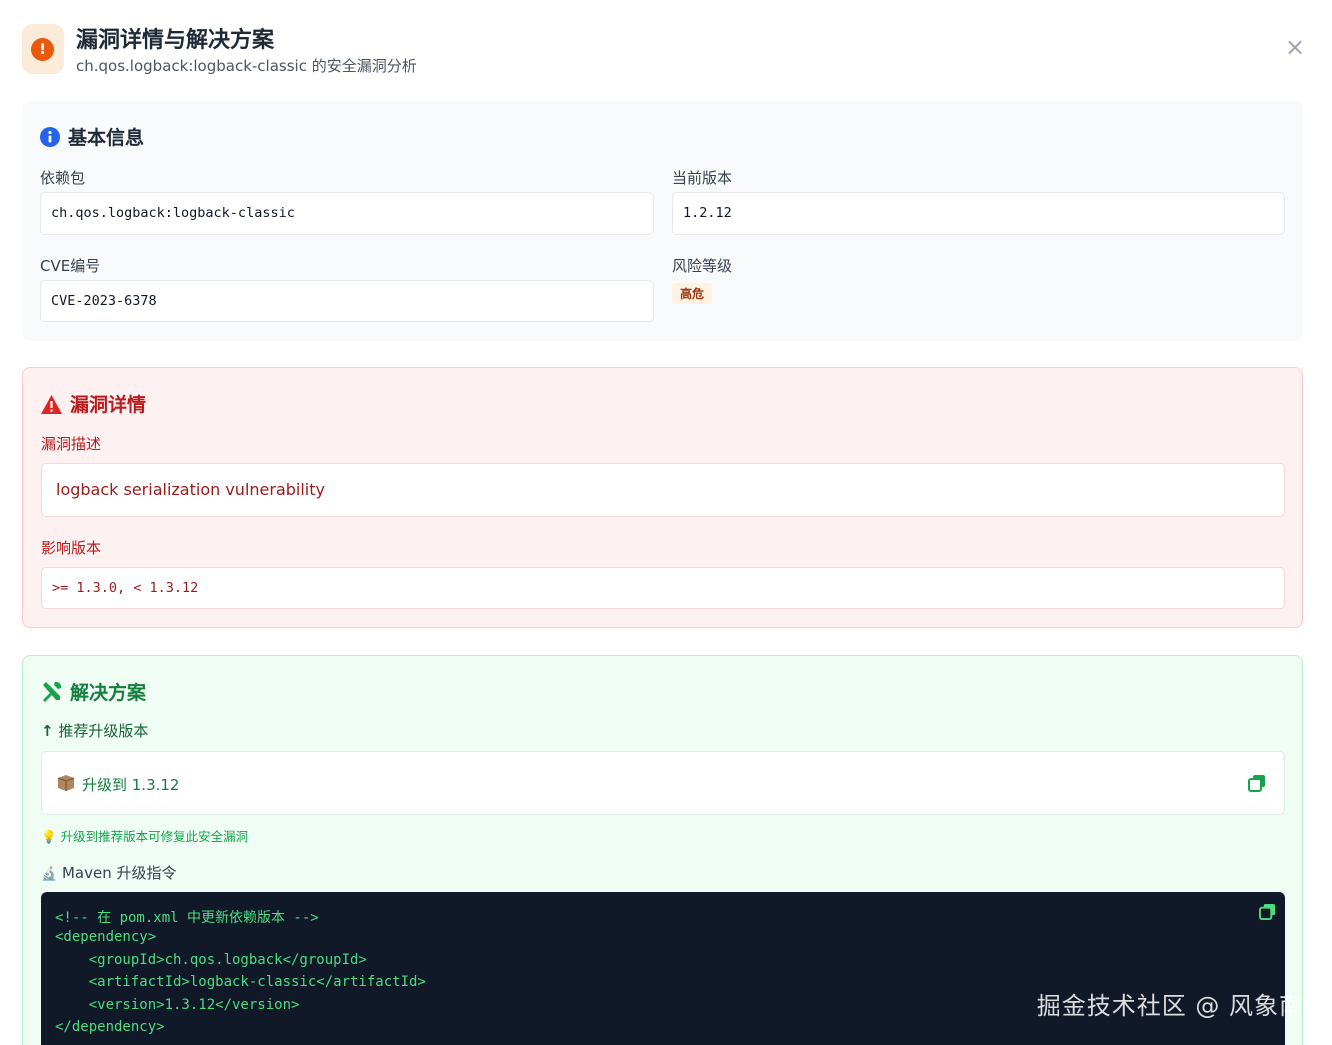 Image resolution: width=1332 pixels, height=1045 pixels. Describe the element at coordinates (1295, 47) in the screenshot. I see `close-icon: ×` at that location.